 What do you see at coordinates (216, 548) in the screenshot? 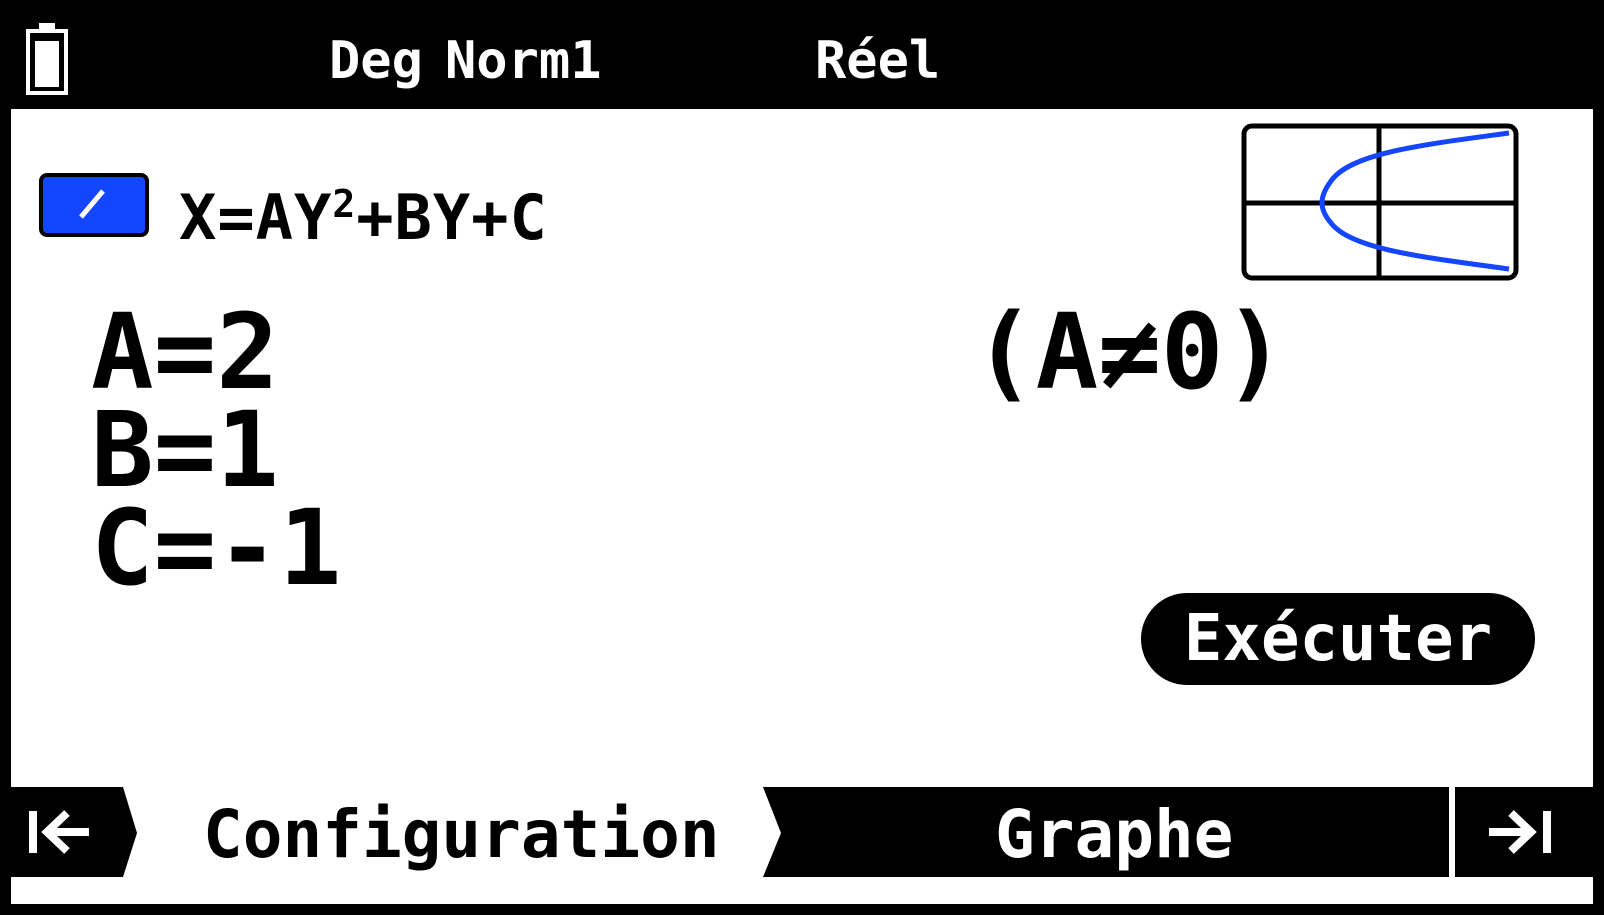
I see `param-c: C=-1` at bounding box center [216, 548].